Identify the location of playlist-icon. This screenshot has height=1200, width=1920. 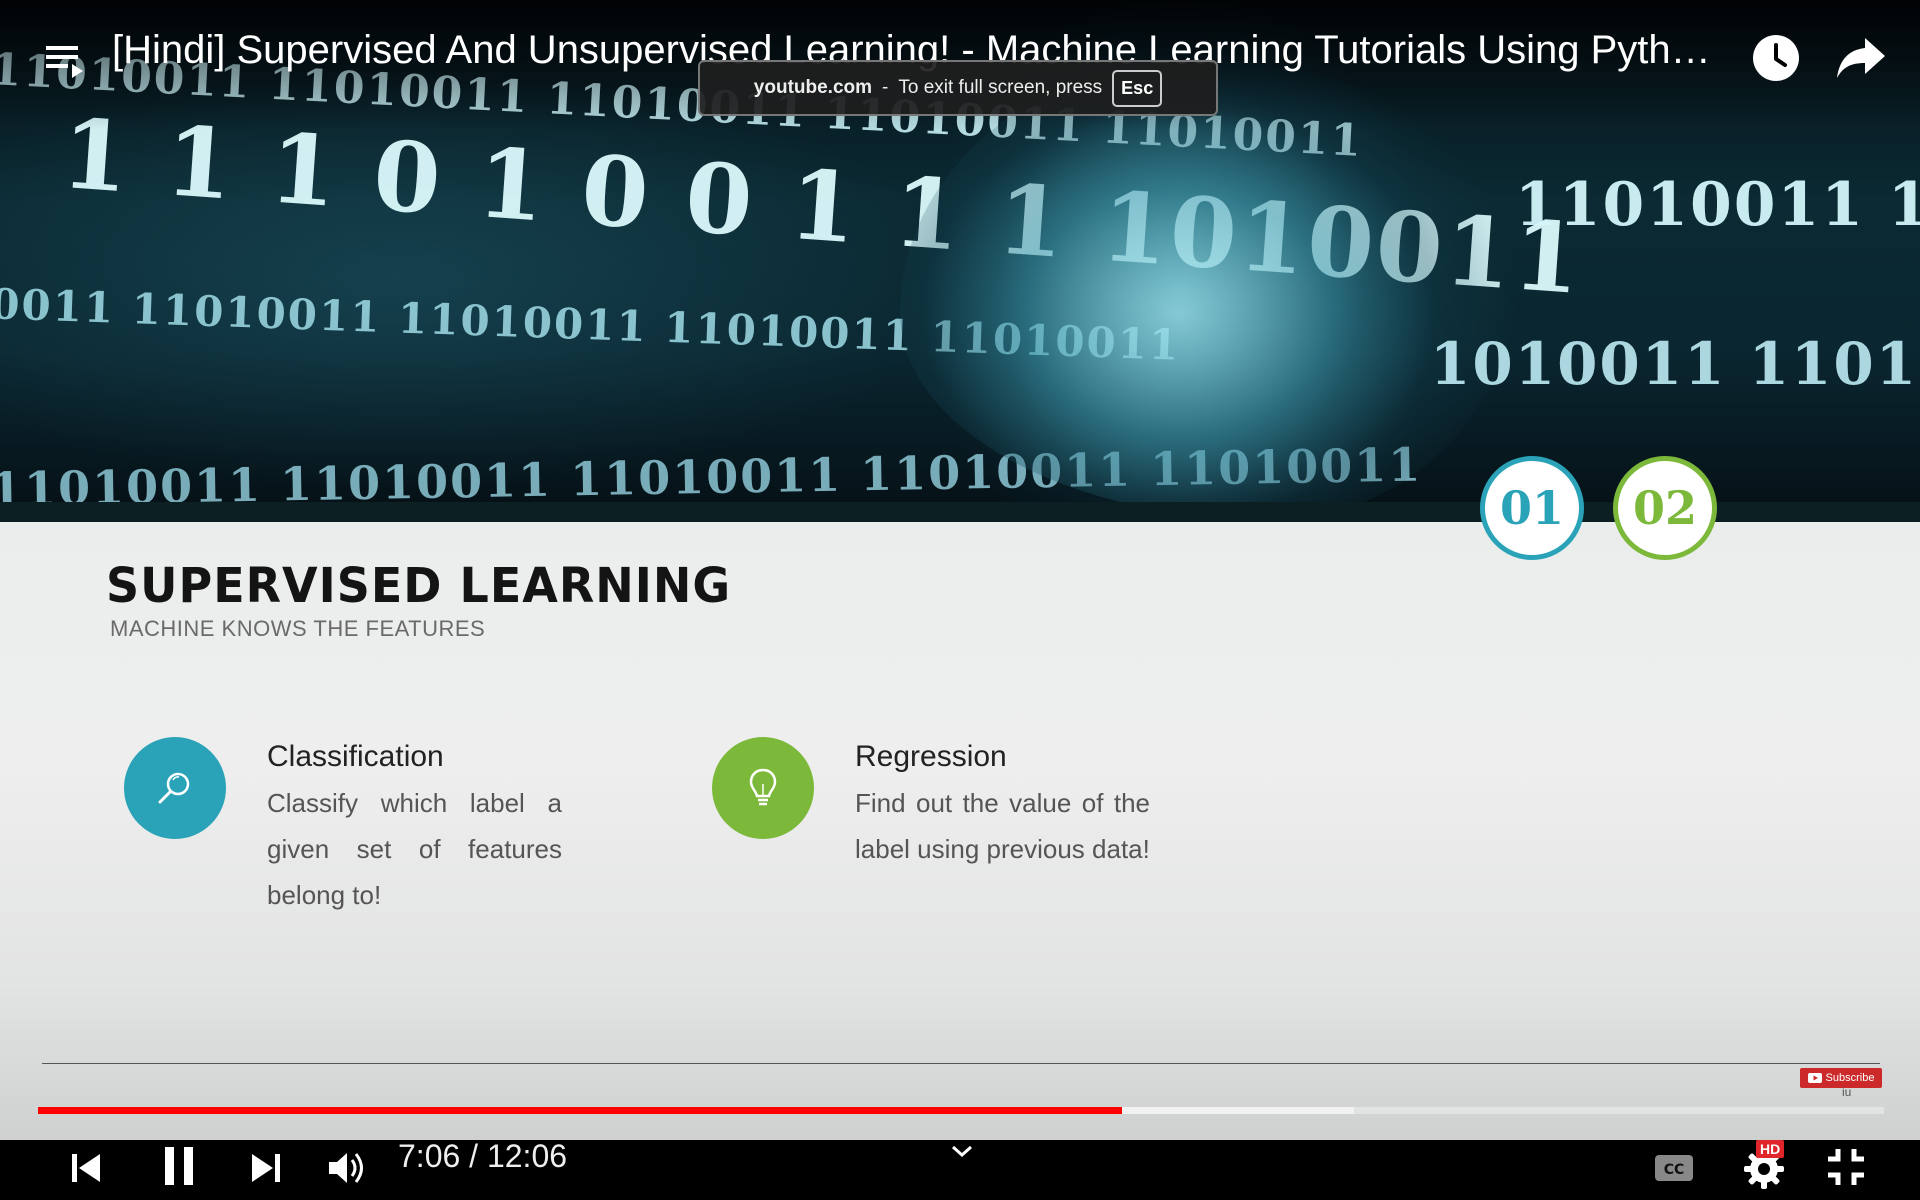
(64, 62).